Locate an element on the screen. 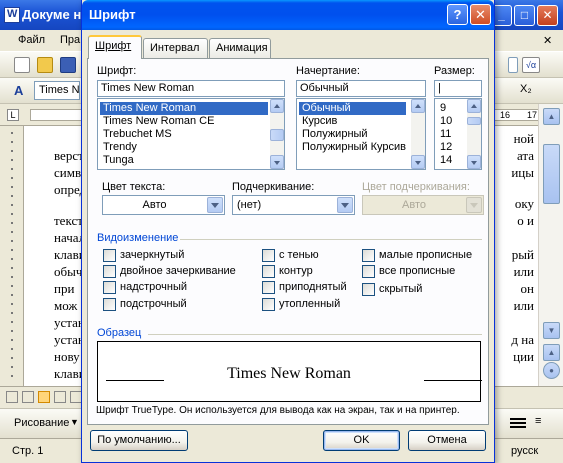 The height and width of the screenshot is (463, 563). styles-icon: A is located at coordinates (22, 91).